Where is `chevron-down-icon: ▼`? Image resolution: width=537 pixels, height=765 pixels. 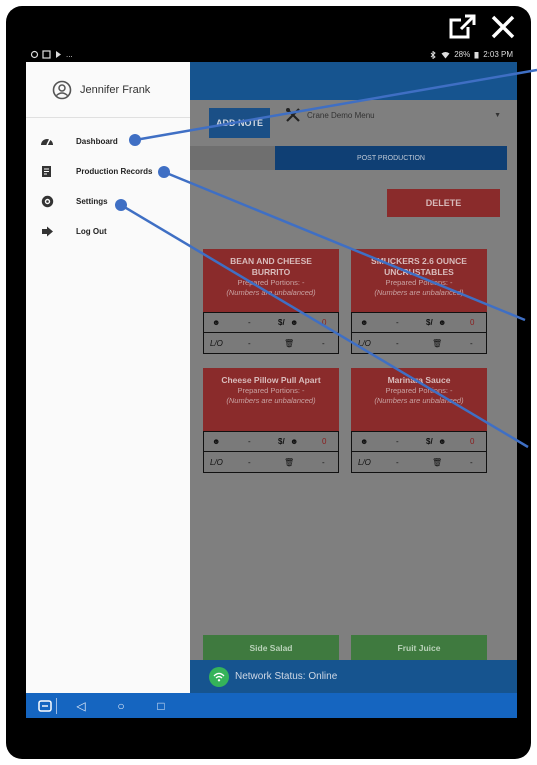
chevron-down-icon: ▼ is located at coordinates (497, 115).